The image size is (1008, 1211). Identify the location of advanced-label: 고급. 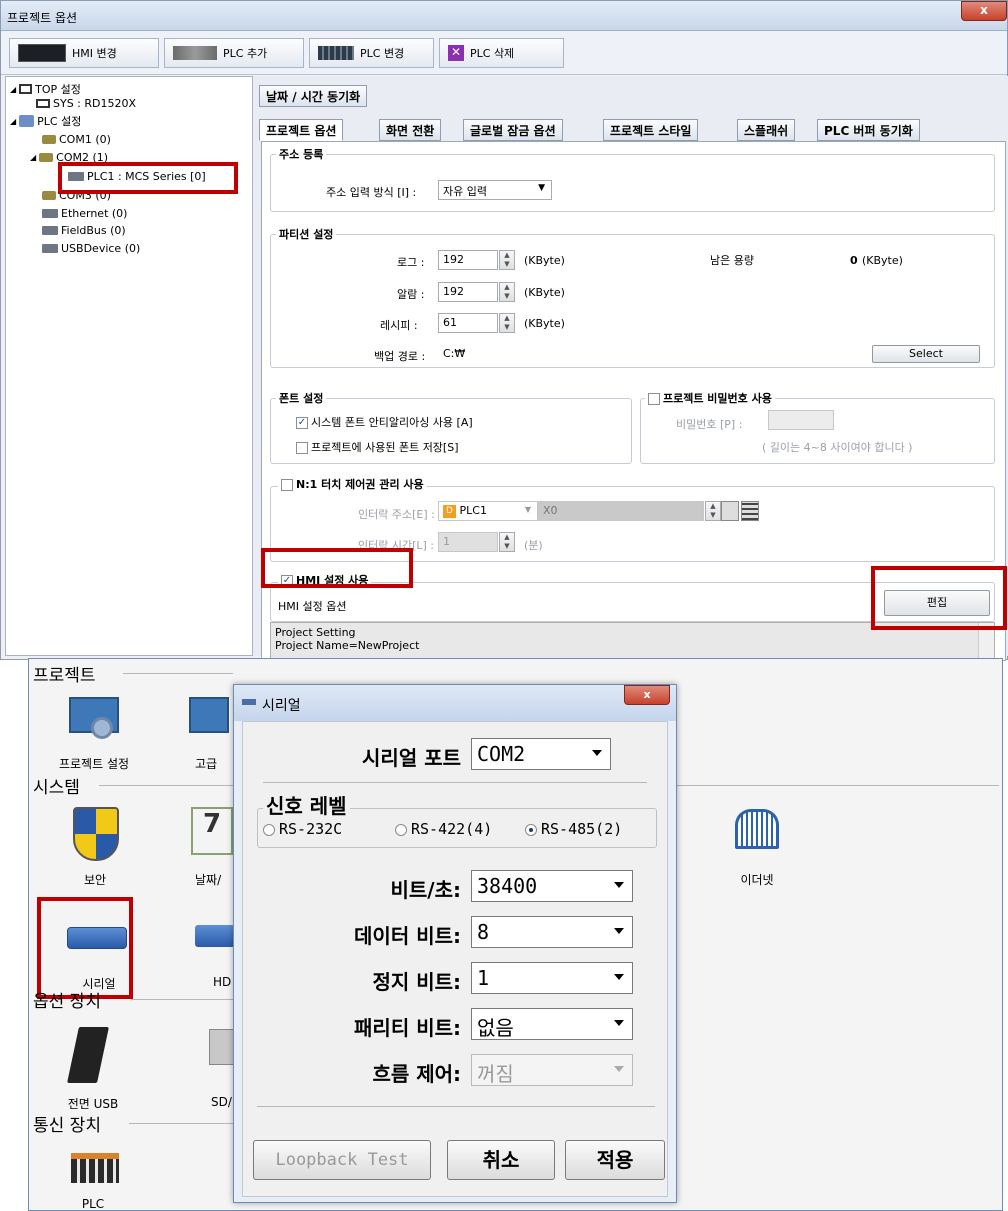
(206, 764).